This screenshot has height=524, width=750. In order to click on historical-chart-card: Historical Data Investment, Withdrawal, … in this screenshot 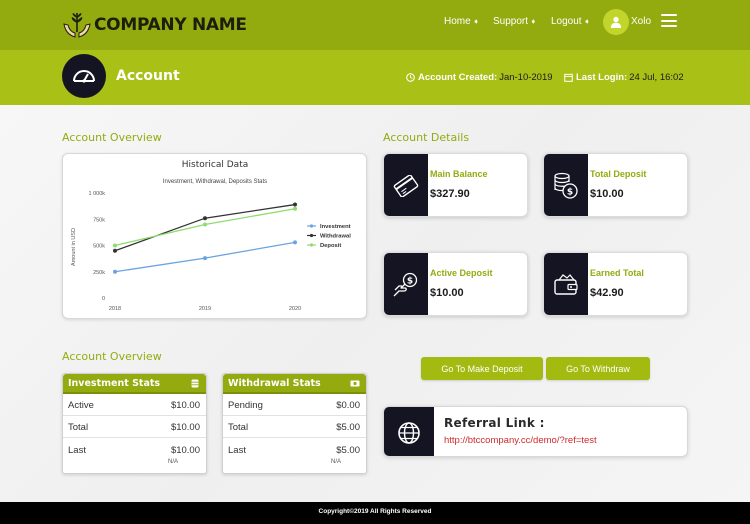, I will do `click(214, 236)`.